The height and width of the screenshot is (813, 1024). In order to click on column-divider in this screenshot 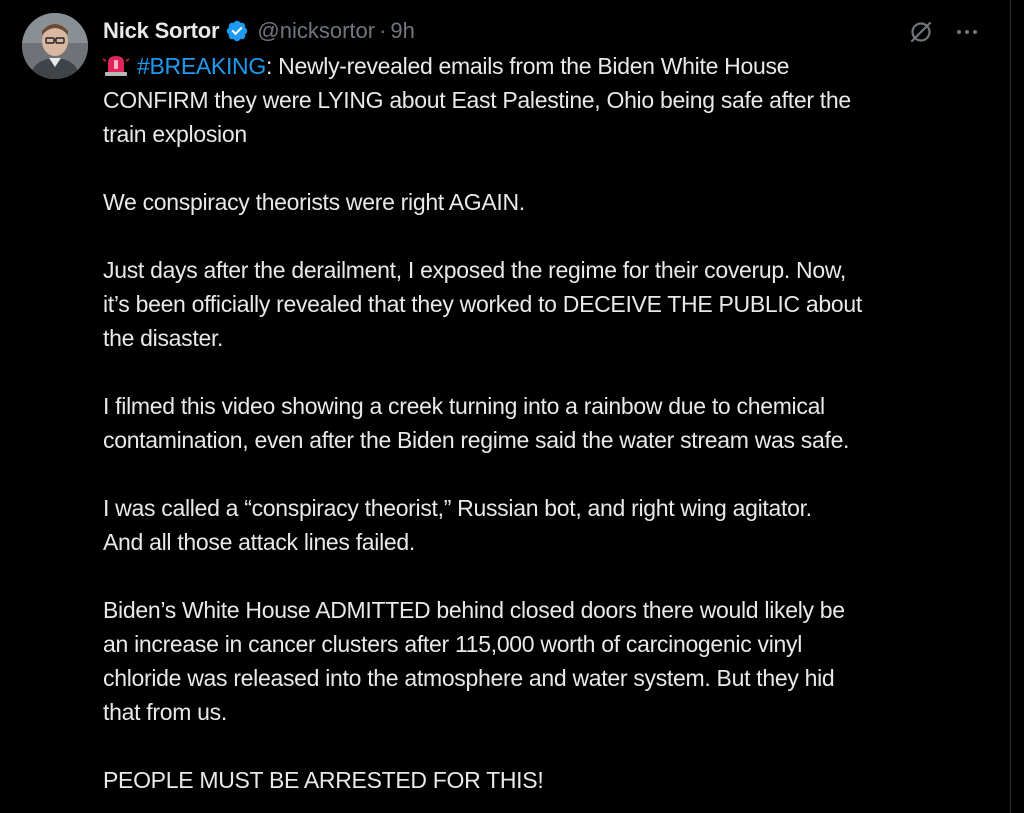, I will do `click(1010, 406)`.